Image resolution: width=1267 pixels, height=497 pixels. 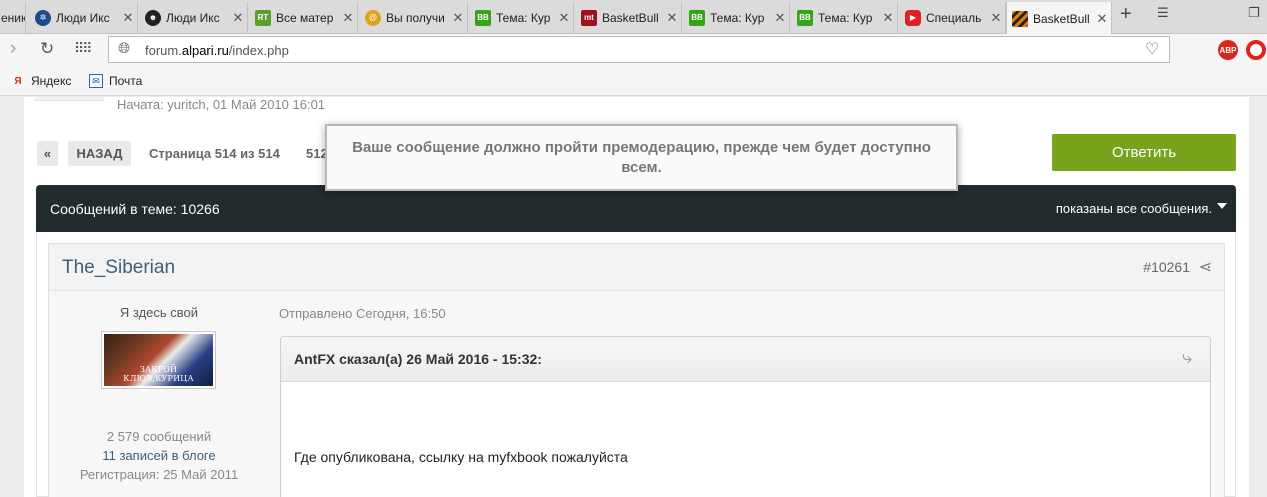 I want to click on tab-7: BB Тема: Кур ✕, so click(x=737, y=17).